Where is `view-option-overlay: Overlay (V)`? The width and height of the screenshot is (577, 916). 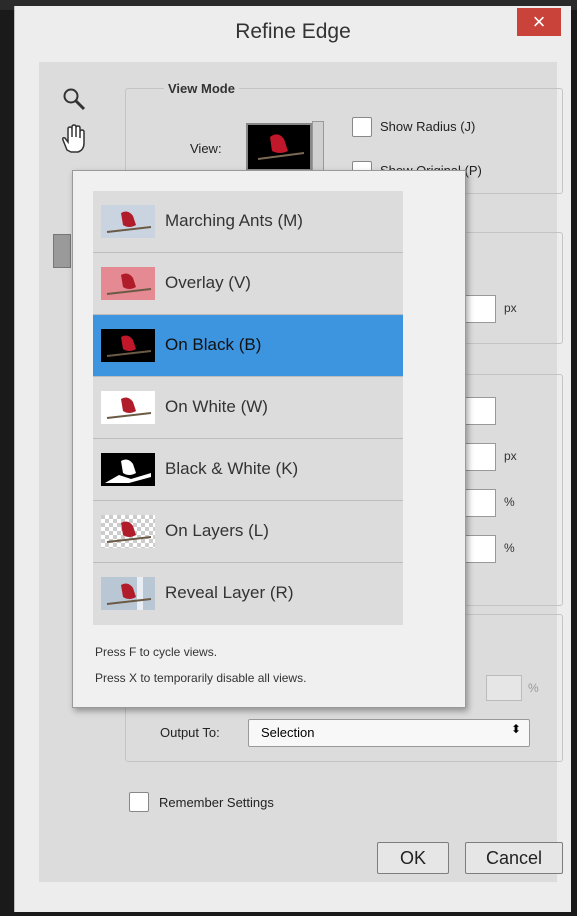
view-option-overlay: Overlay (V) is located at coordinates (248, 284).